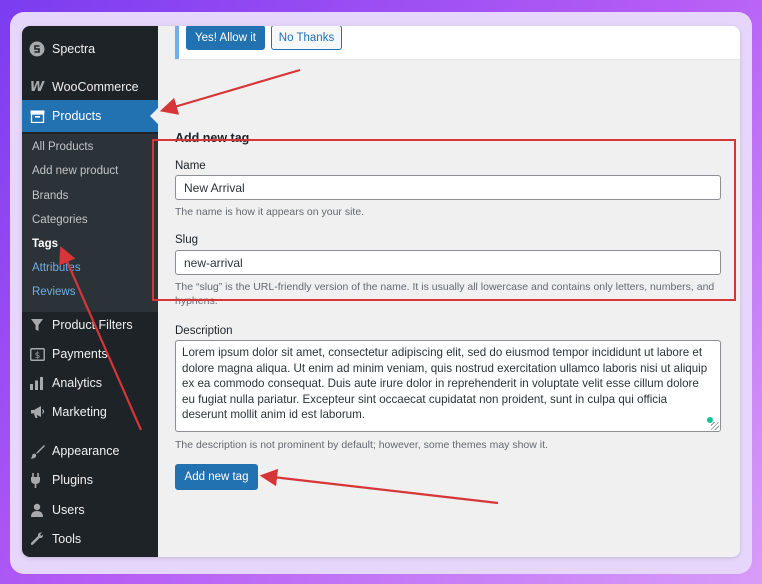 Image resolution: width=762 pixels, height=584 pixels. I want to click on sidebar-item-products: Products, so click(90, 116).